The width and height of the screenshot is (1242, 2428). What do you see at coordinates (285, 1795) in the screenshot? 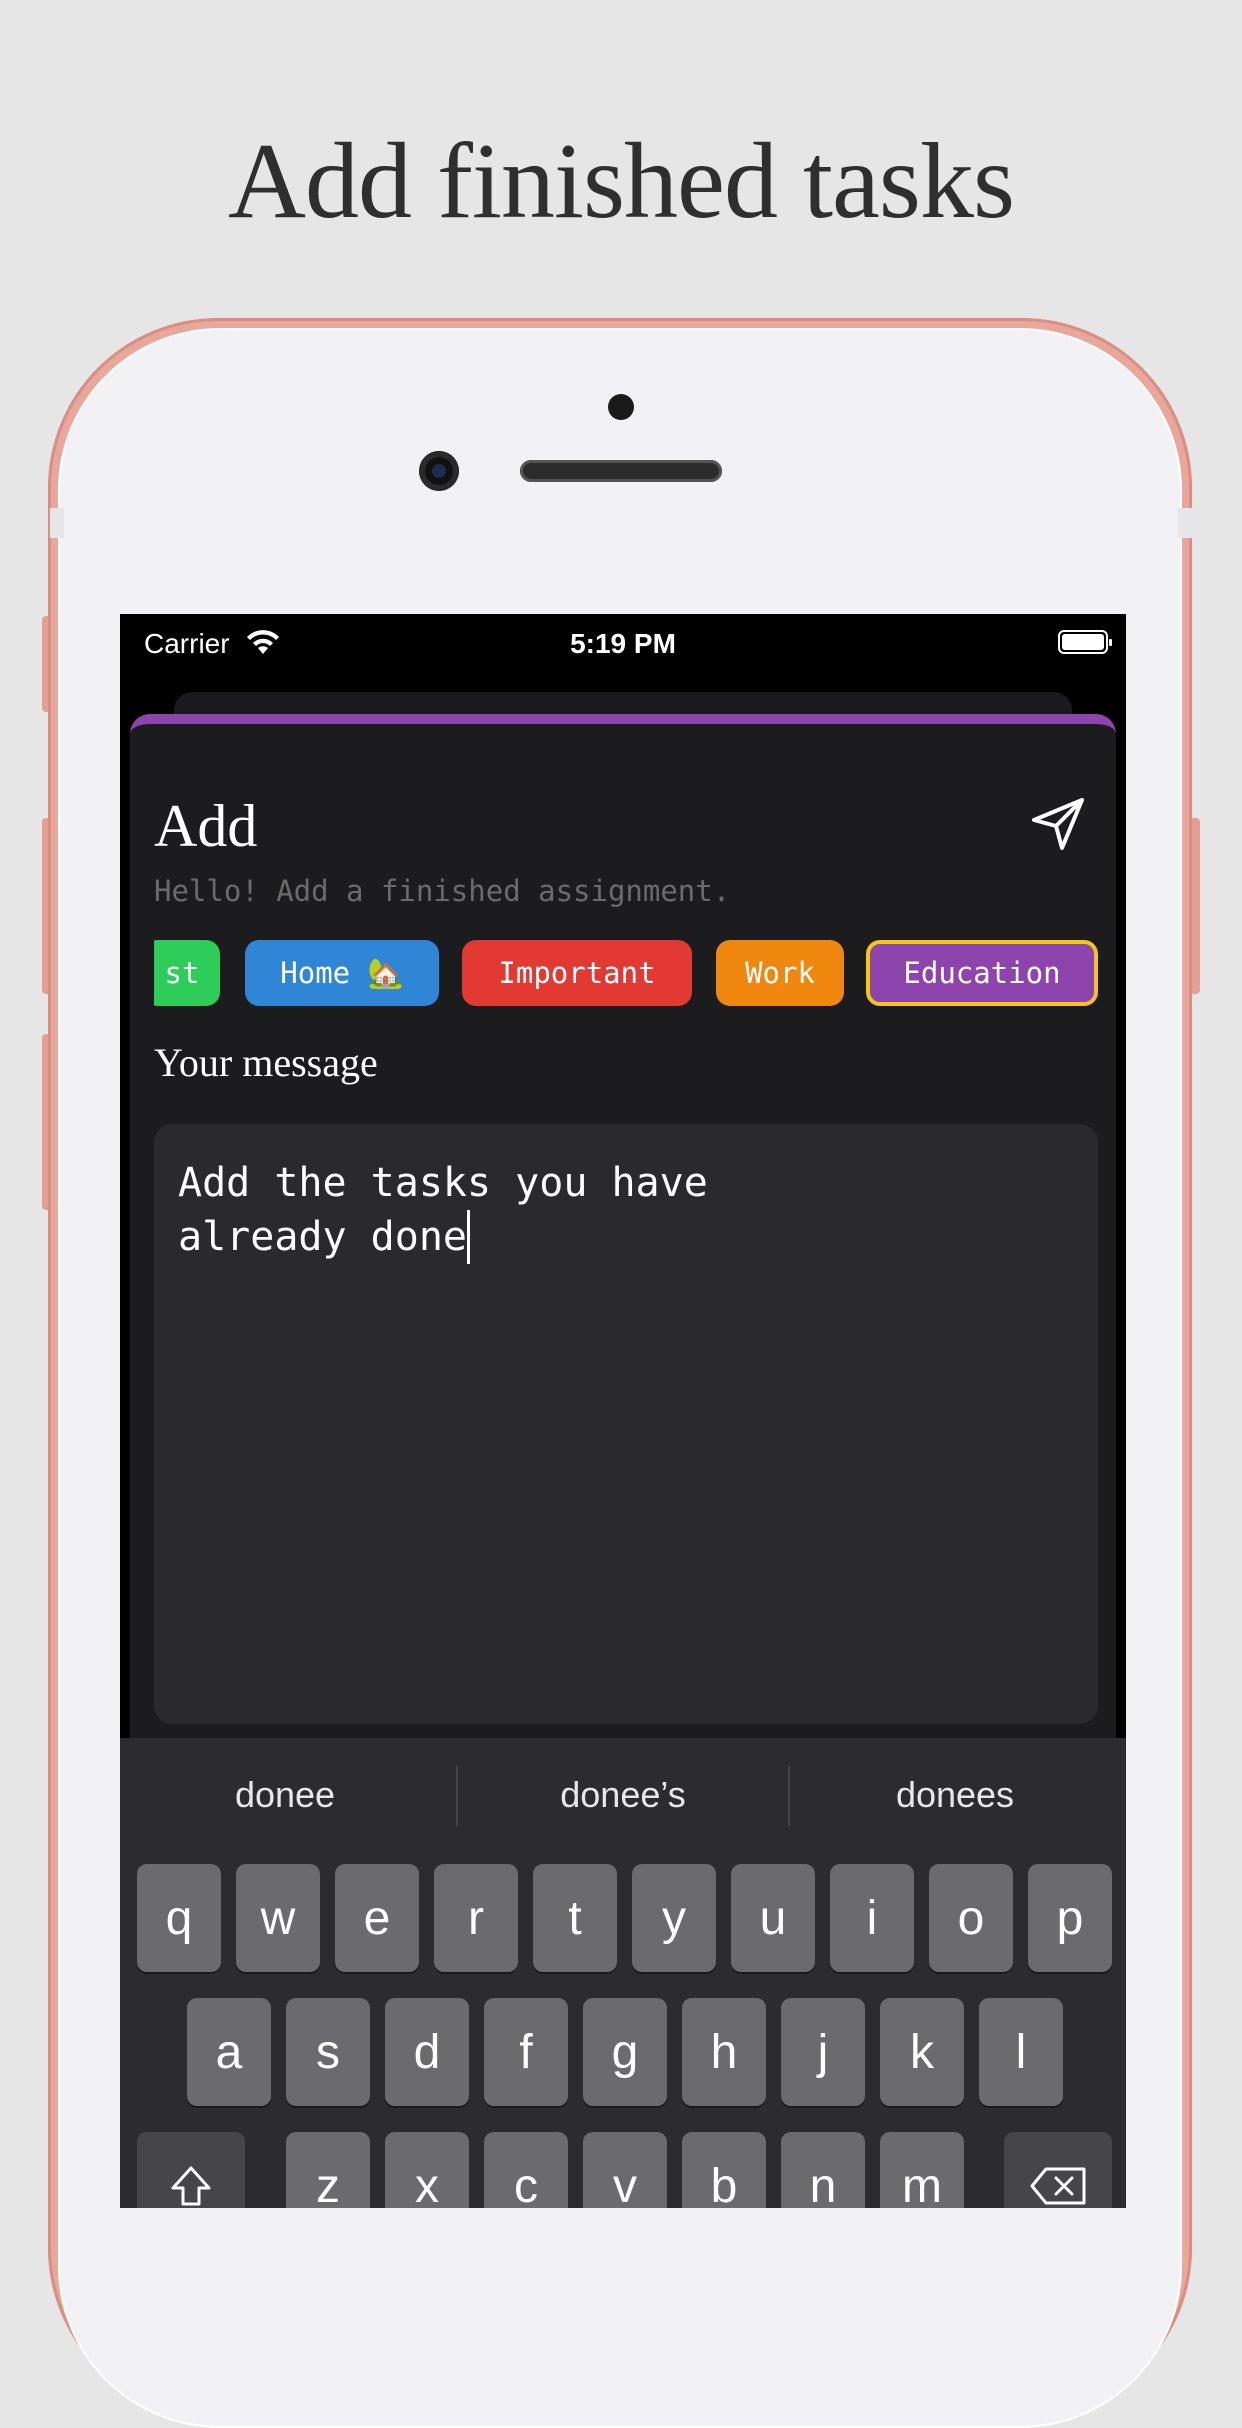
I see `suggestion-1: donee` at bounding box center [285, 1795].